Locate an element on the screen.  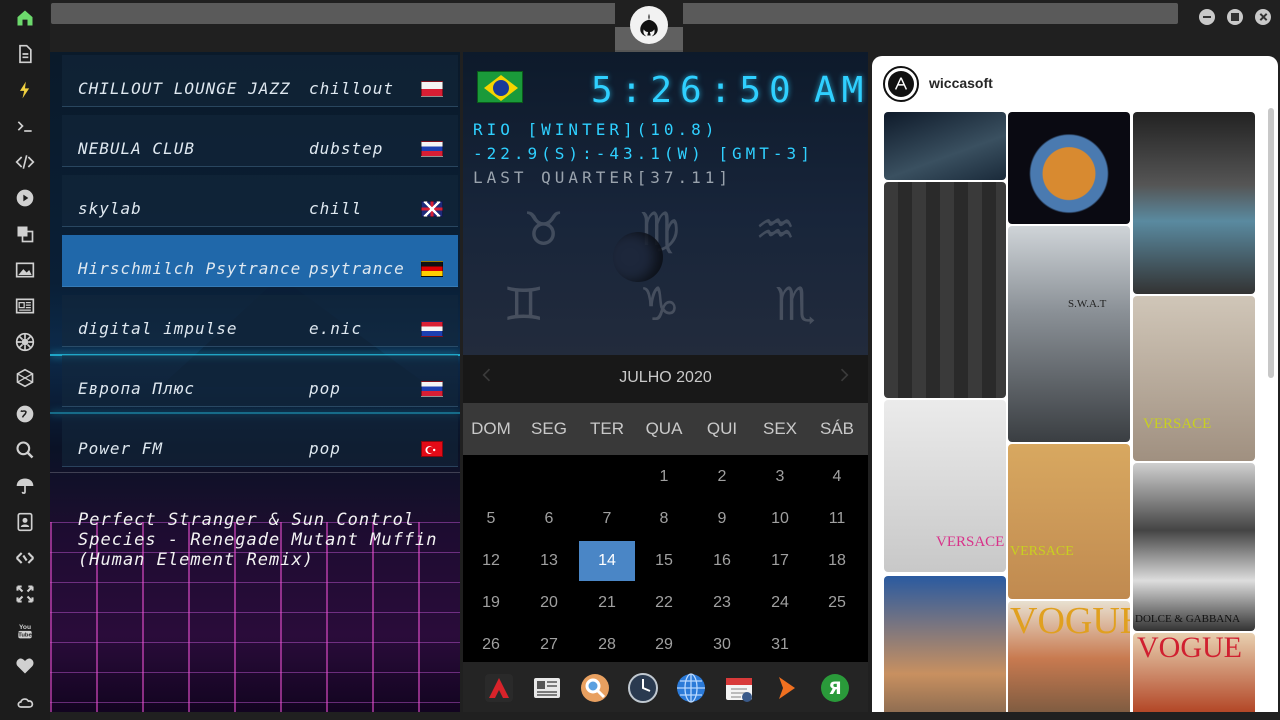
calendar-day: 2 is located at coordinates (722, 477).